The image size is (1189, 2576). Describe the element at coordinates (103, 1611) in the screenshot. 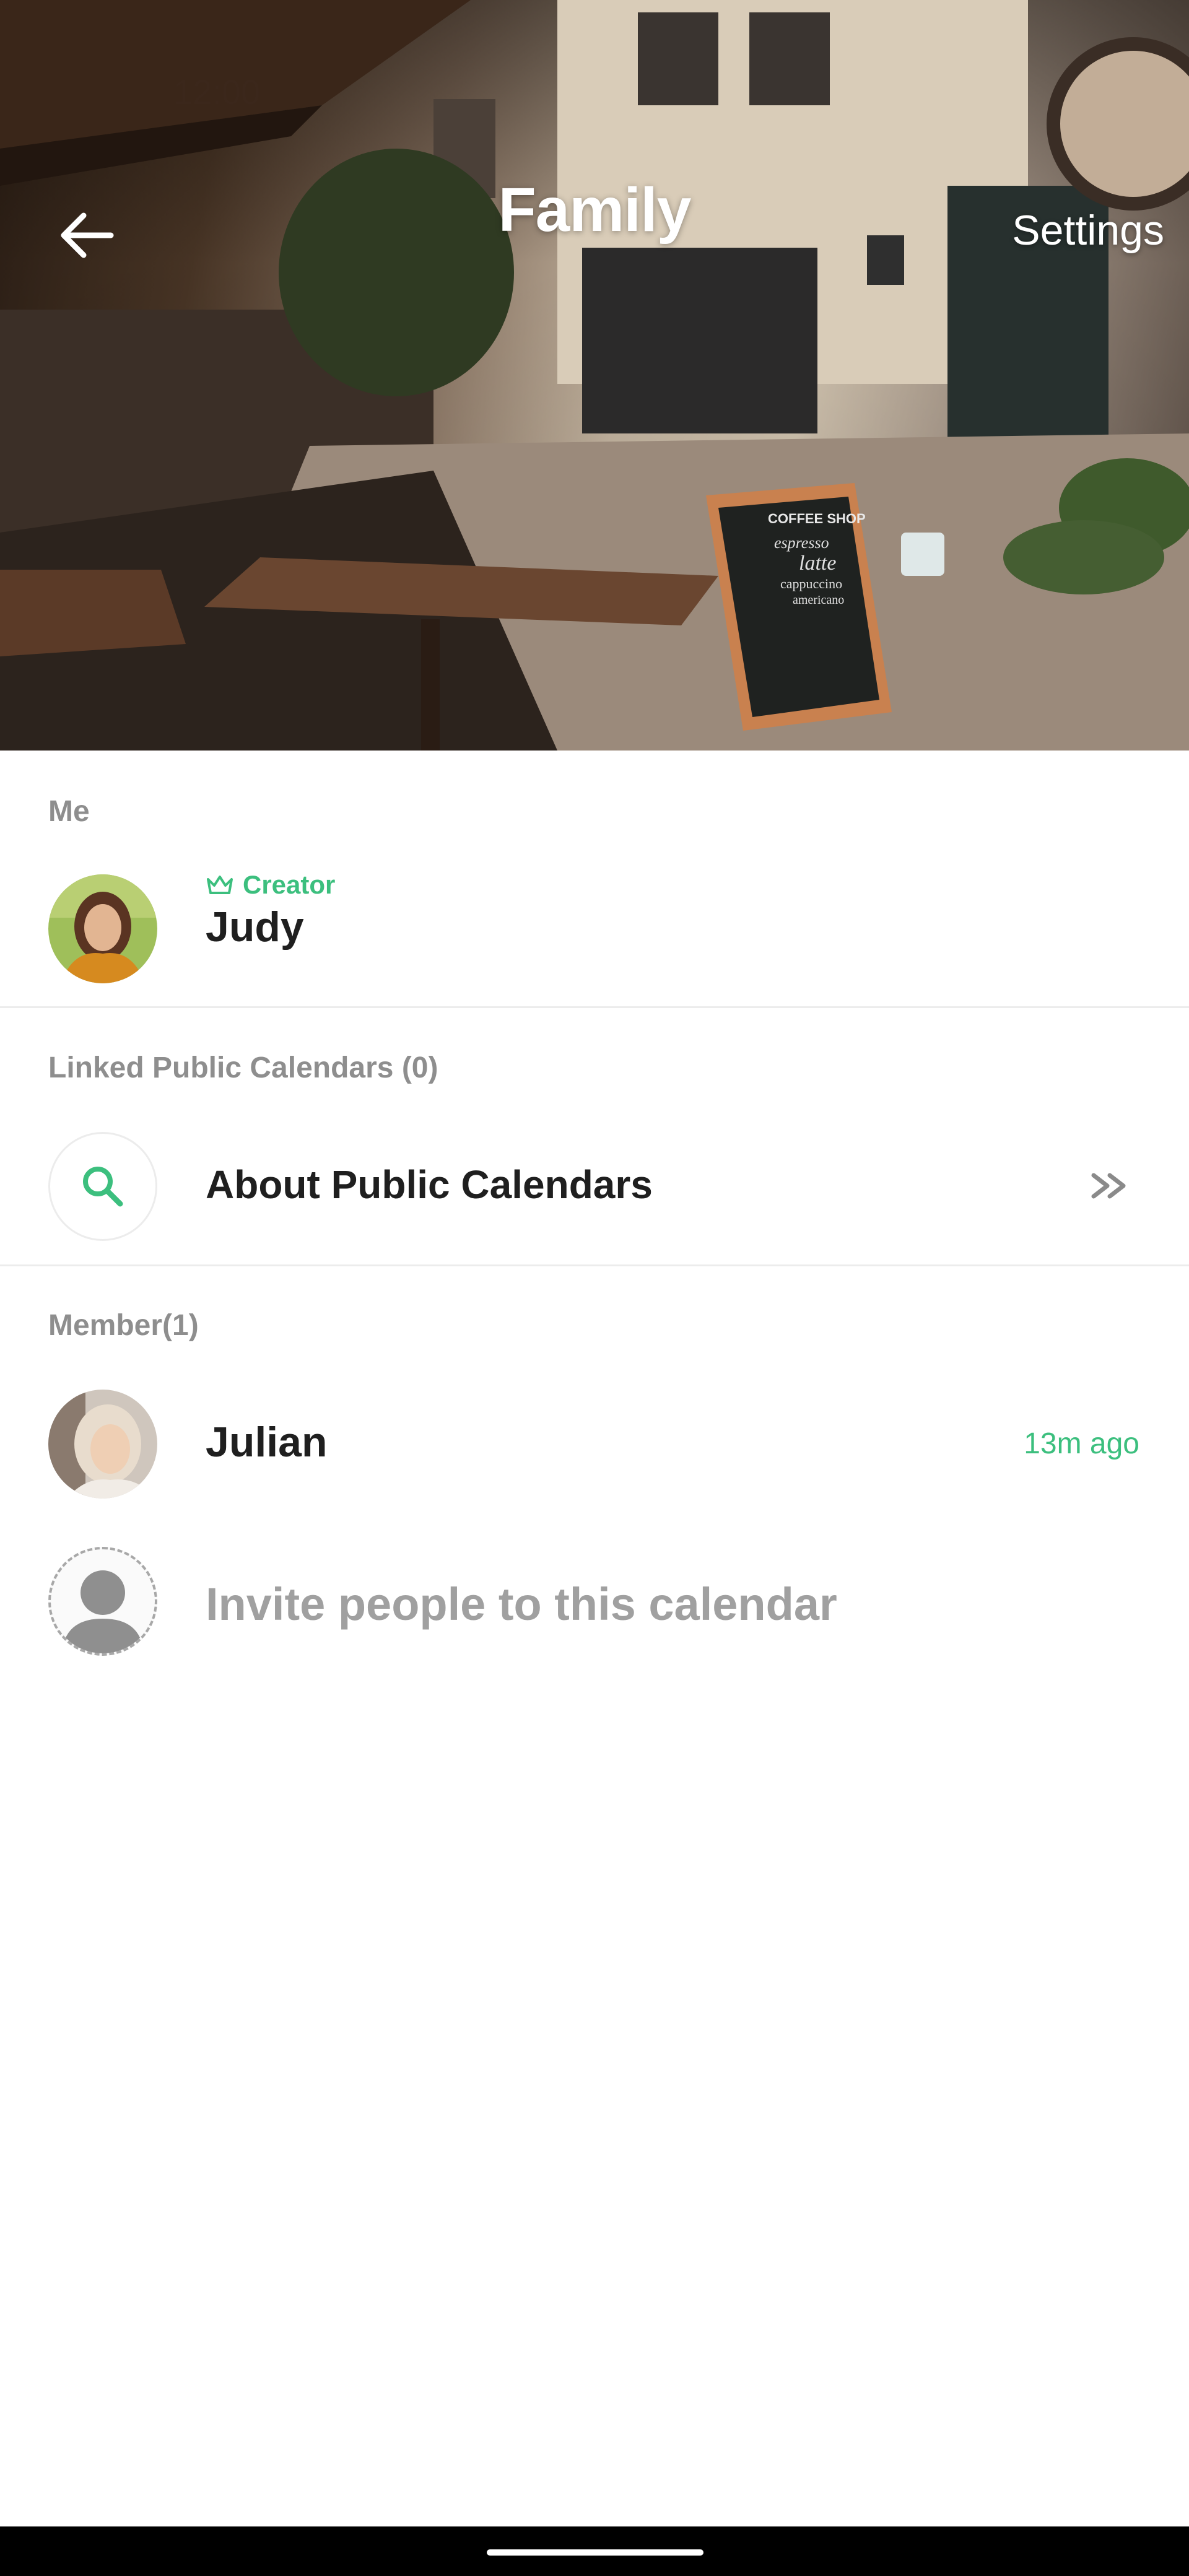

I see `person-placeholder-icon` at that location.